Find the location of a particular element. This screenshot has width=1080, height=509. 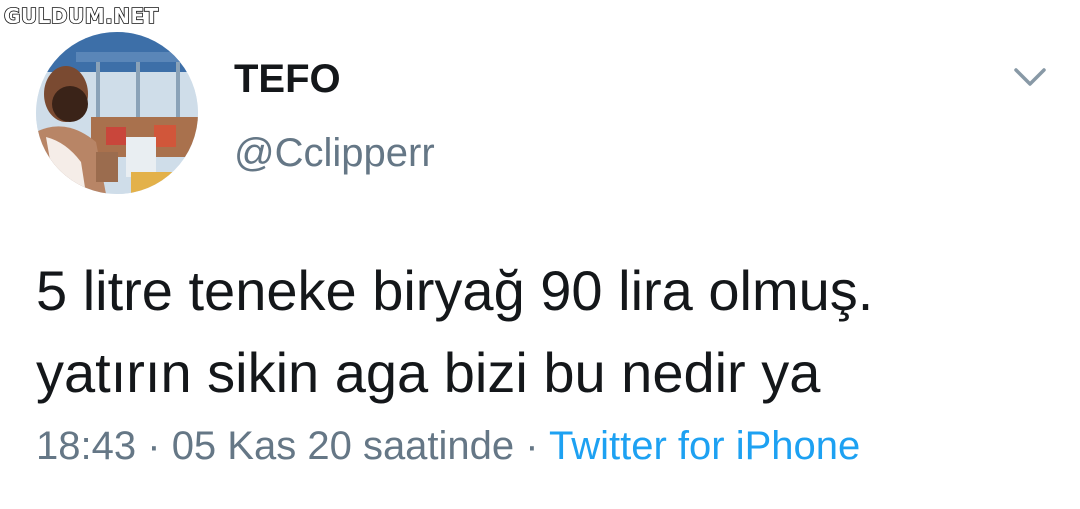

tweet-date: 05 Kas 20 saatinde is located at coordinates (343, 446).